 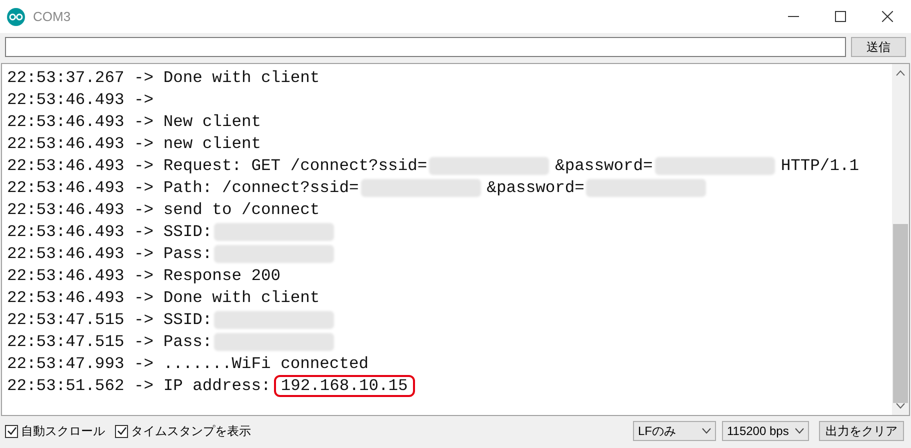 What do you see at coordinates (163, 77) in the screenshot?
I see `log-text: 22:53:37.267 -> Done with client` at bounding box center [163, 77].